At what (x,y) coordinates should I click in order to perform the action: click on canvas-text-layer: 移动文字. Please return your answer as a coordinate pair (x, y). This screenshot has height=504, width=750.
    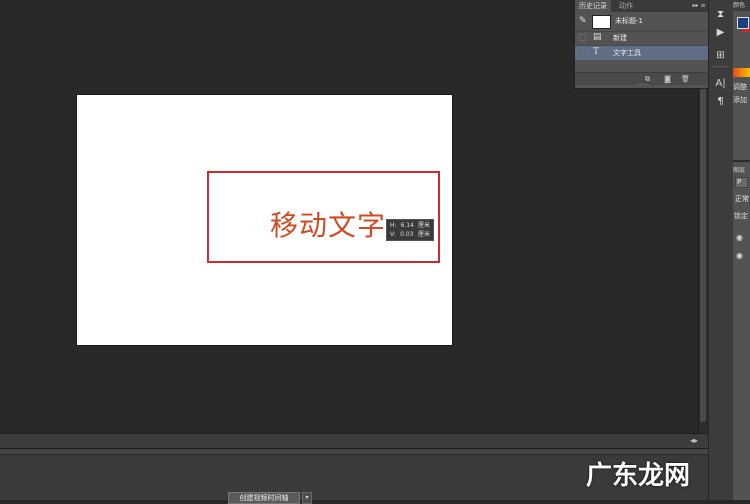
    Looking at the image, I should click on (328, 224).